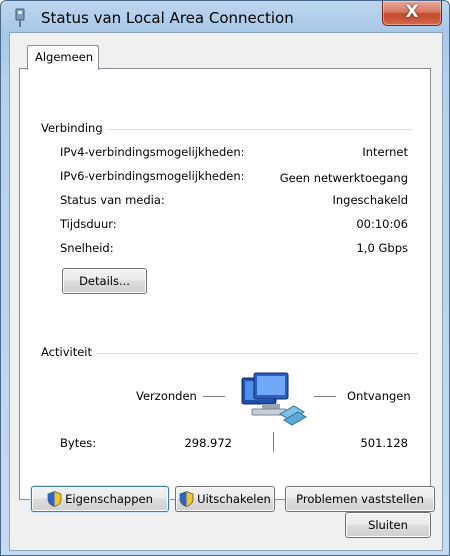  What do you see at coordinates (166, 396) in the screenshot?
I see `sent-label: Verzonden` at bounding box center [166, 396].